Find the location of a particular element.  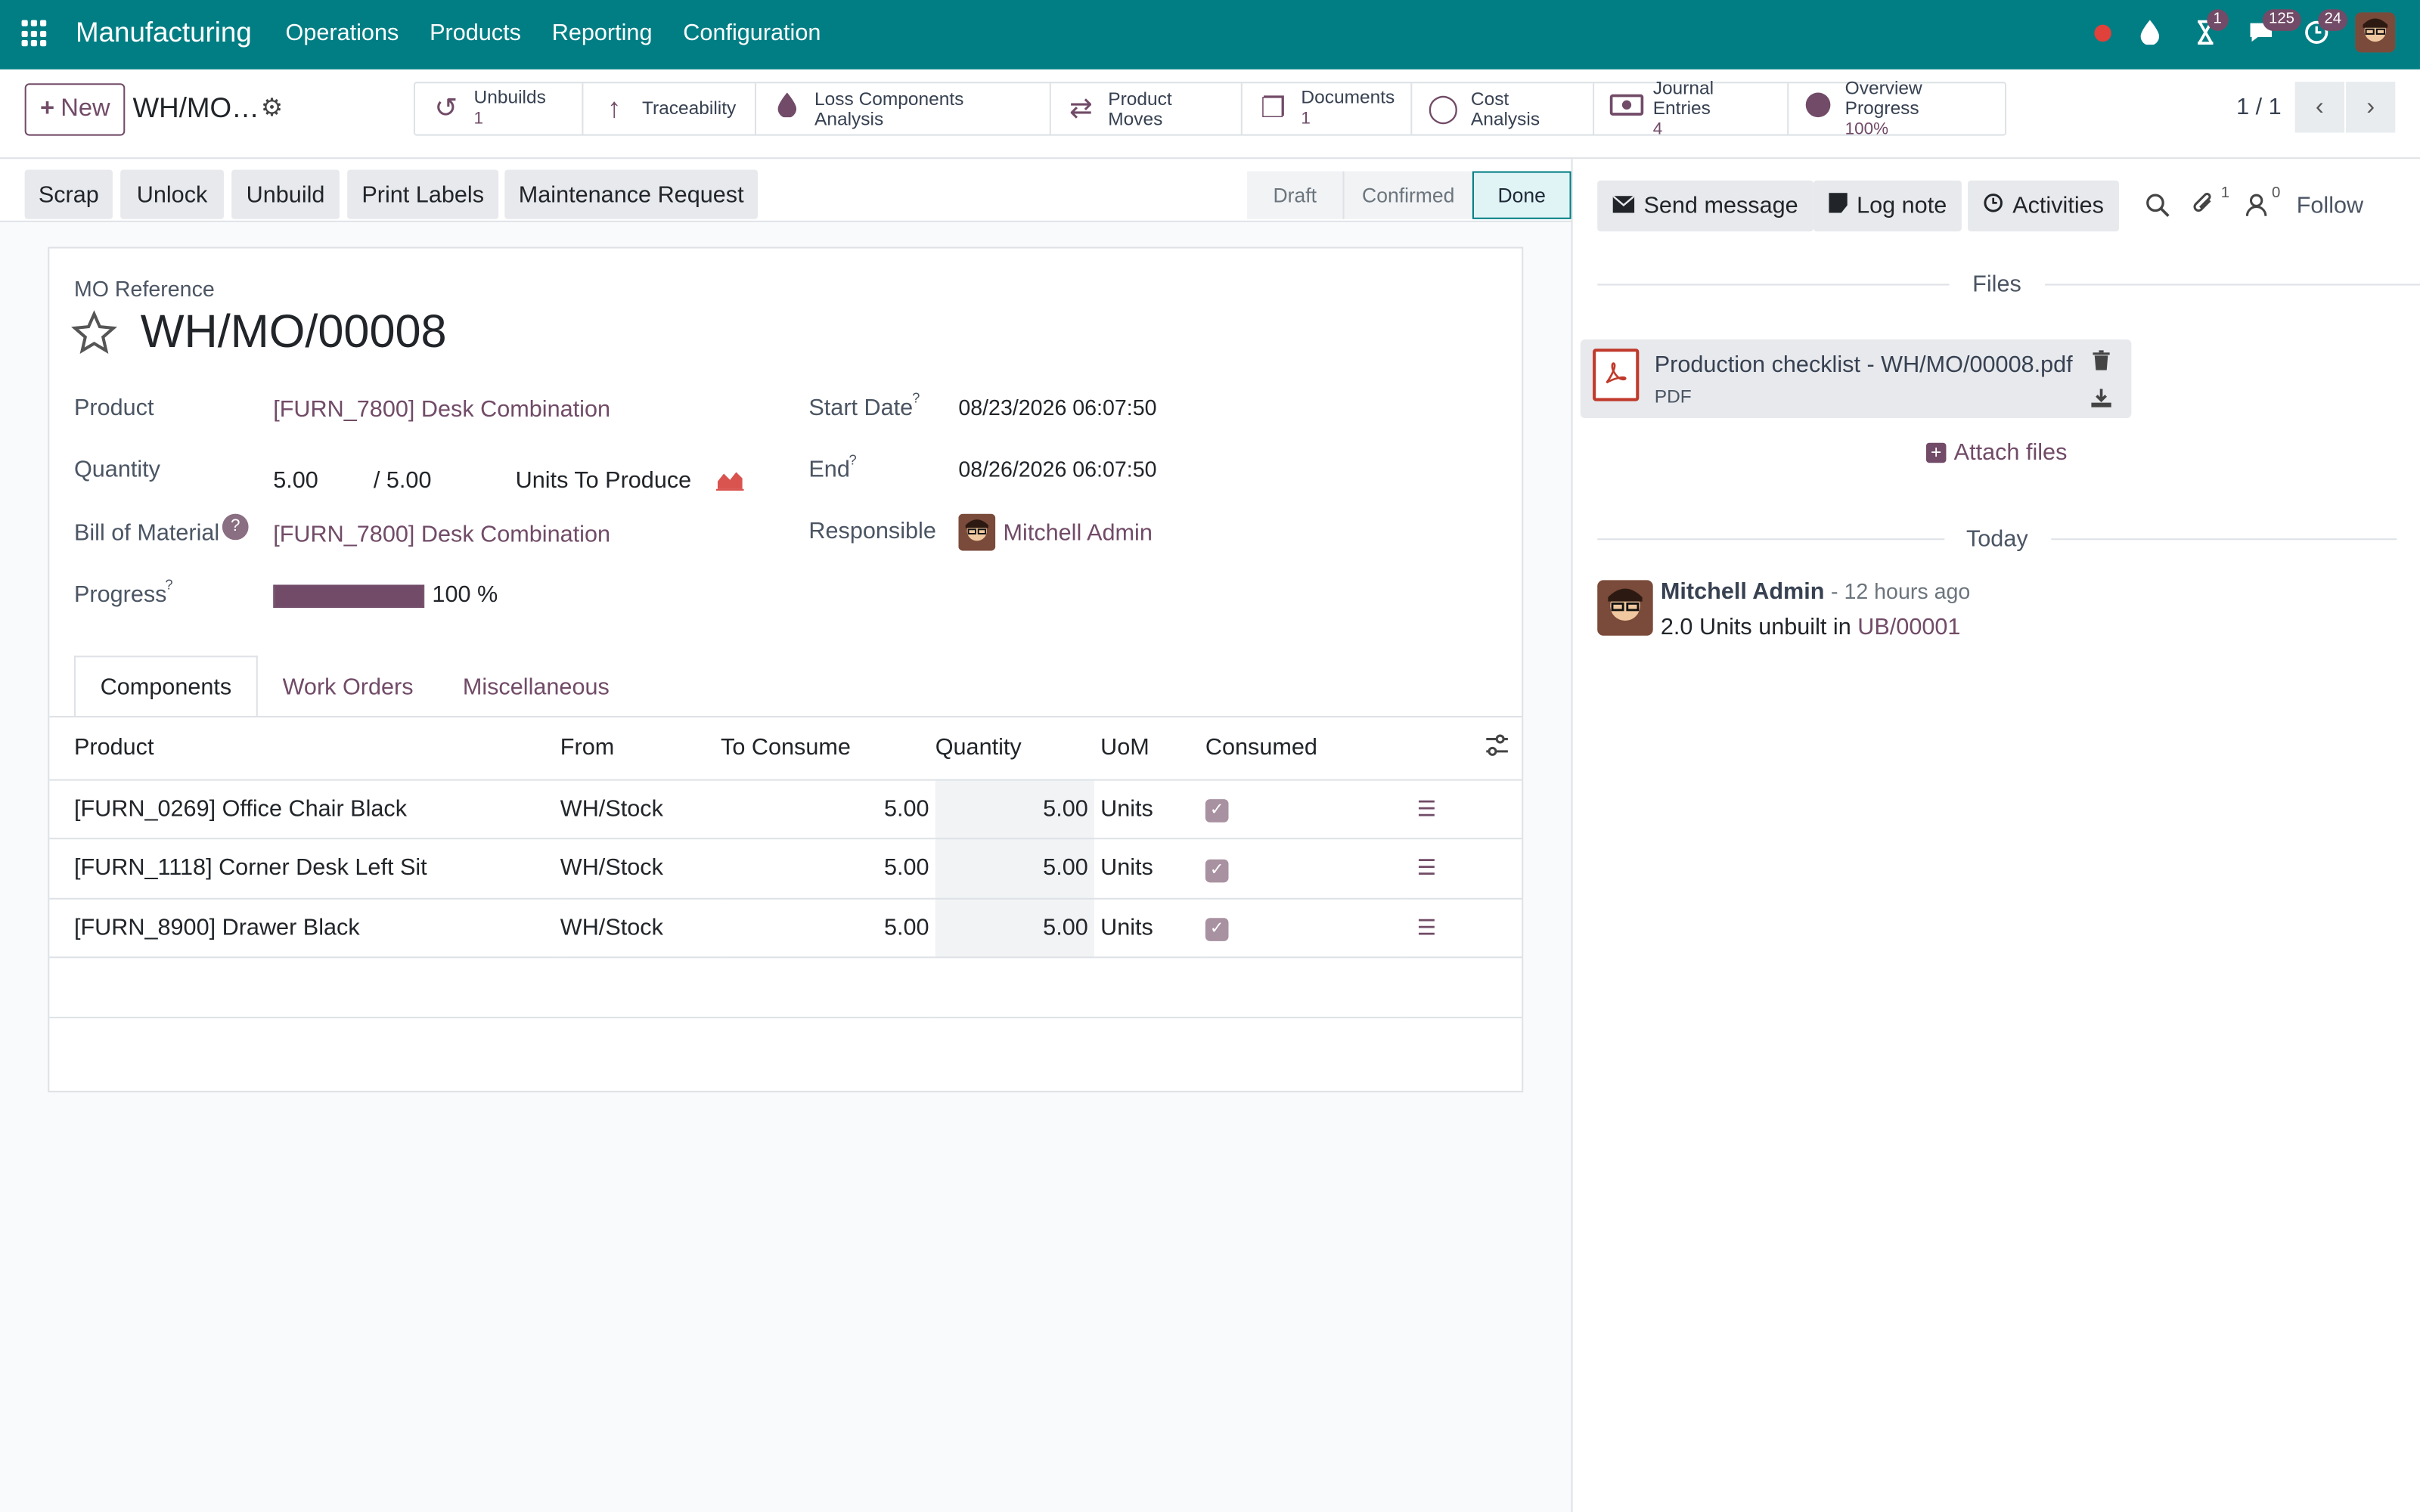

gear-icon: ⚙ is located at coordinates (272, 107).